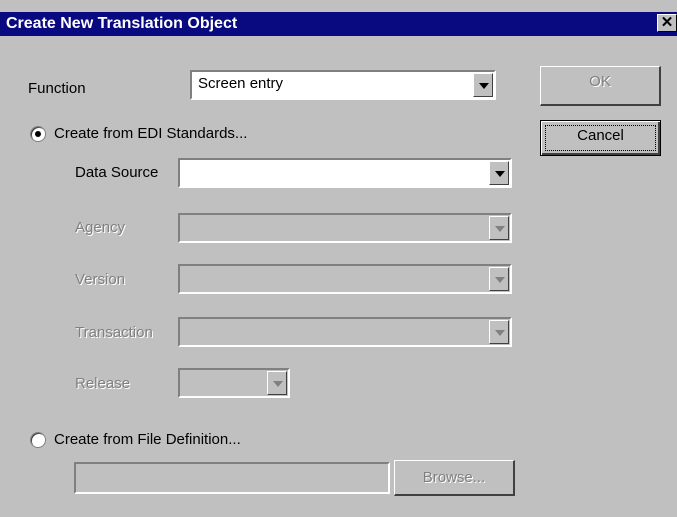  Describe the element at coordinates (100, 279) in the screenshot. I see `version-label: Version` at that location.